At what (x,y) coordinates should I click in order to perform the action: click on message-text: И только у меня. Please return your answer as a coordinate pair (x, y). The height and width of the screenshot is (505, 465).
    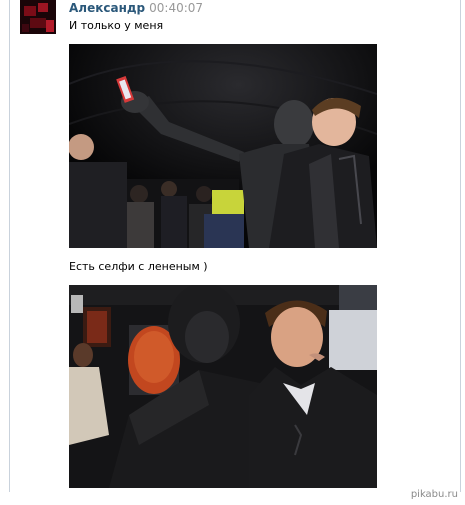
    Looking at the image, I should click on (116, 25).